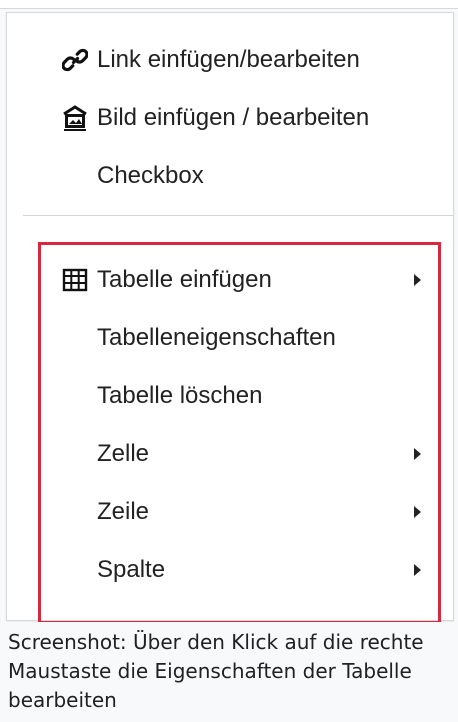 The width and height of the screenshot is (458, 722). What do you see at coordinates (233, 117) in the screenshot?
I see `menu-item-label: Bild einfügen / bearbeiten` at bounding box center [233, 117].